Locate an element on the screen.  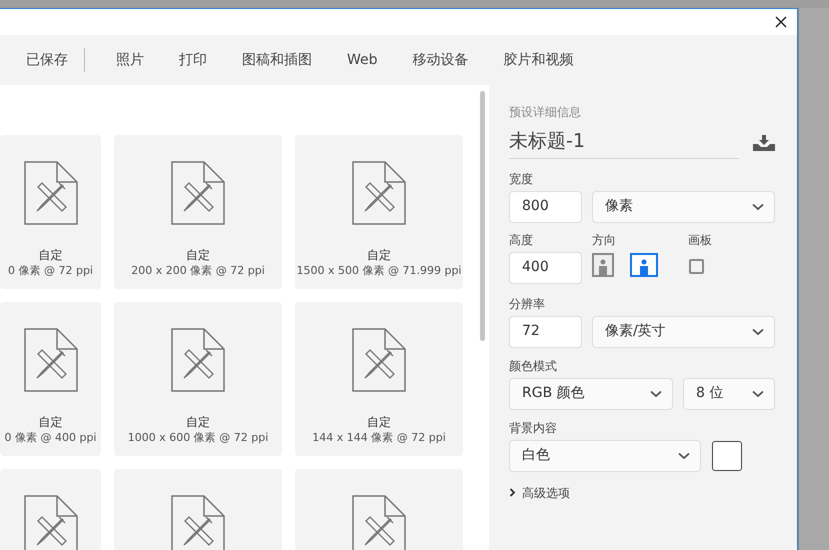
close-icon is located at coordinates (781, 22).